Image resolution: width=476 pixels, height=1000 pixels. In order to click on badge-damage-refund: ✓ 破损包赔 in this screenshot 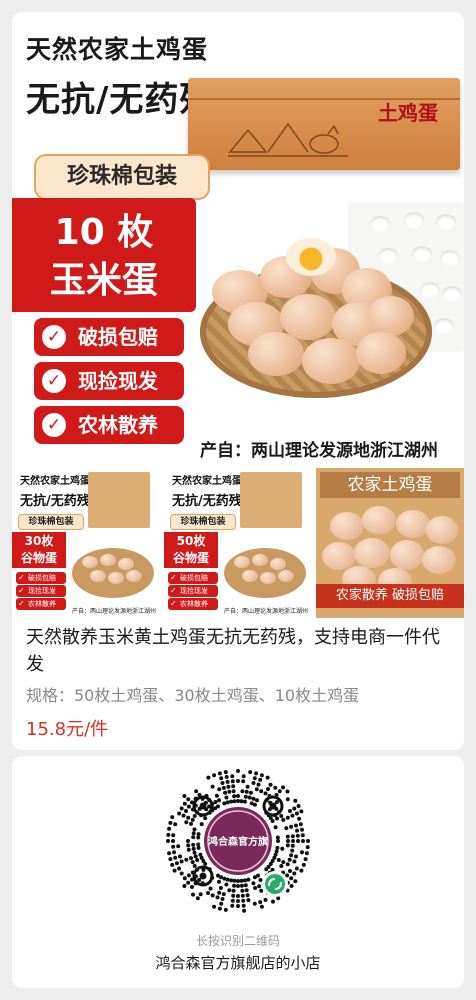, I will do `click(109, 337)`.